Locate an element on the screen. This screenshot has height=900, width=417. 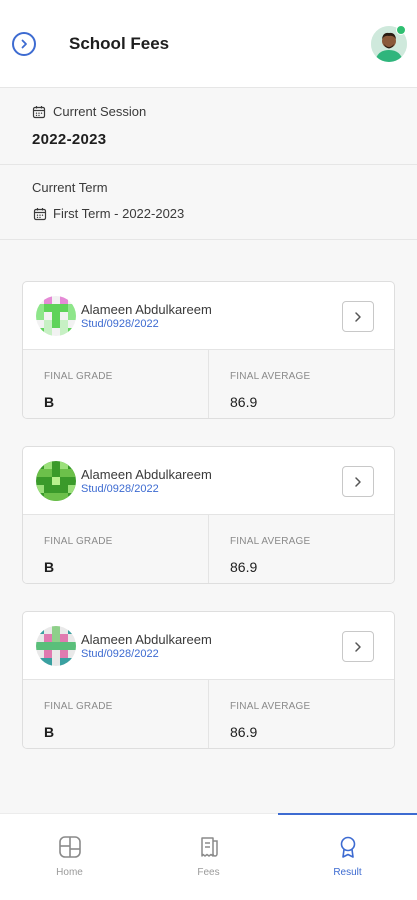
online-status-dot is located at coordinates (401, 30).